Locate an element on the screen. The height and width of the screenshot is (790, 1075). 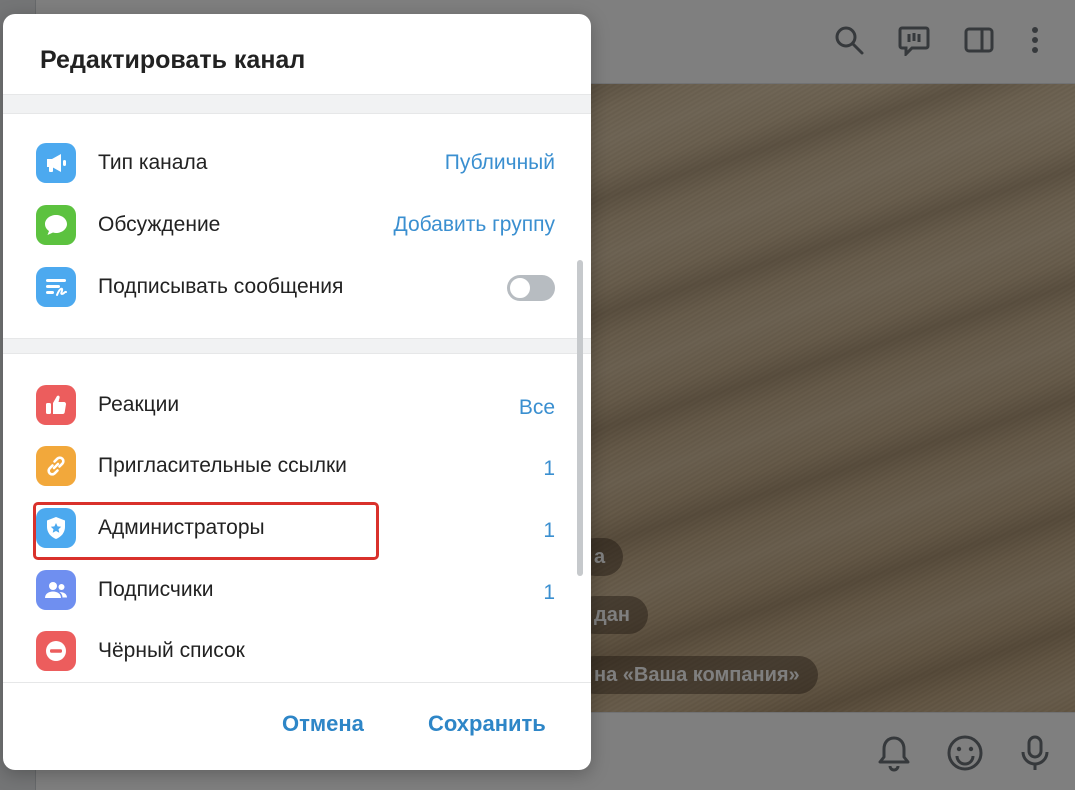
megaphone-icon is located at coordinates (56, 163).